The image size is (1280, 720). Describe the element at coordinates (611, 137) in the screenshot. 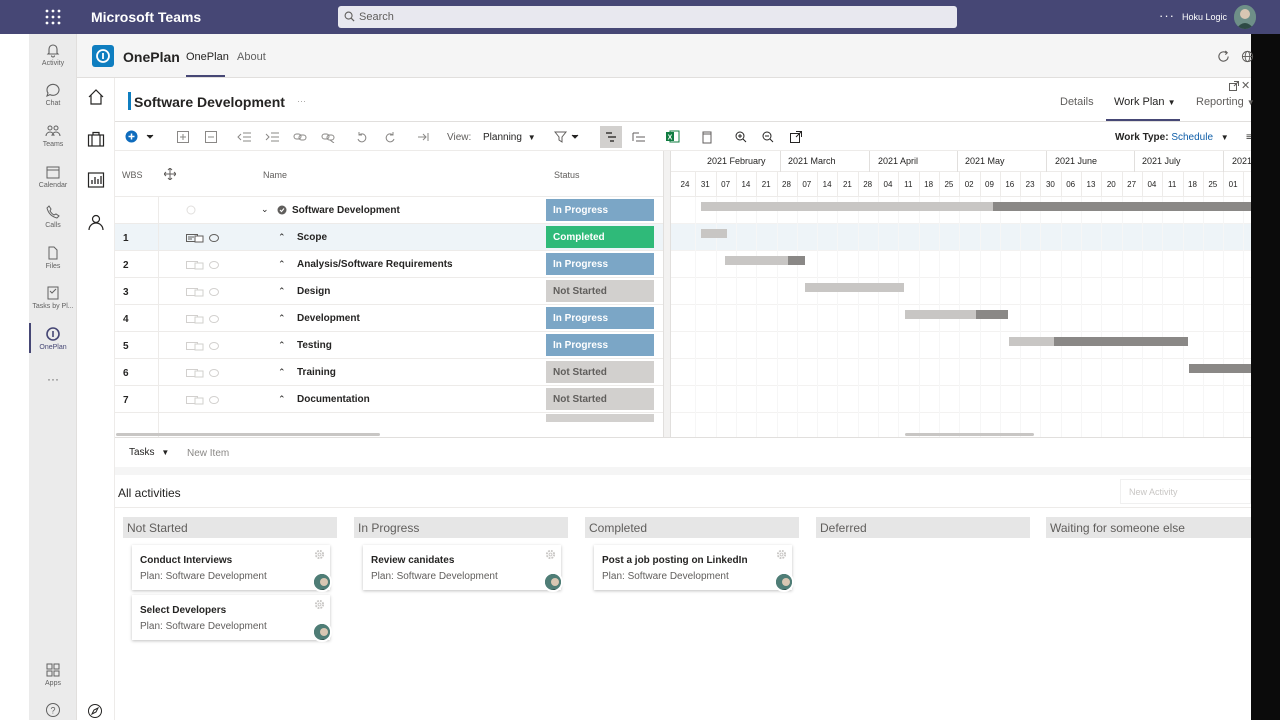

I see `gantt-toggle-button` at that location.